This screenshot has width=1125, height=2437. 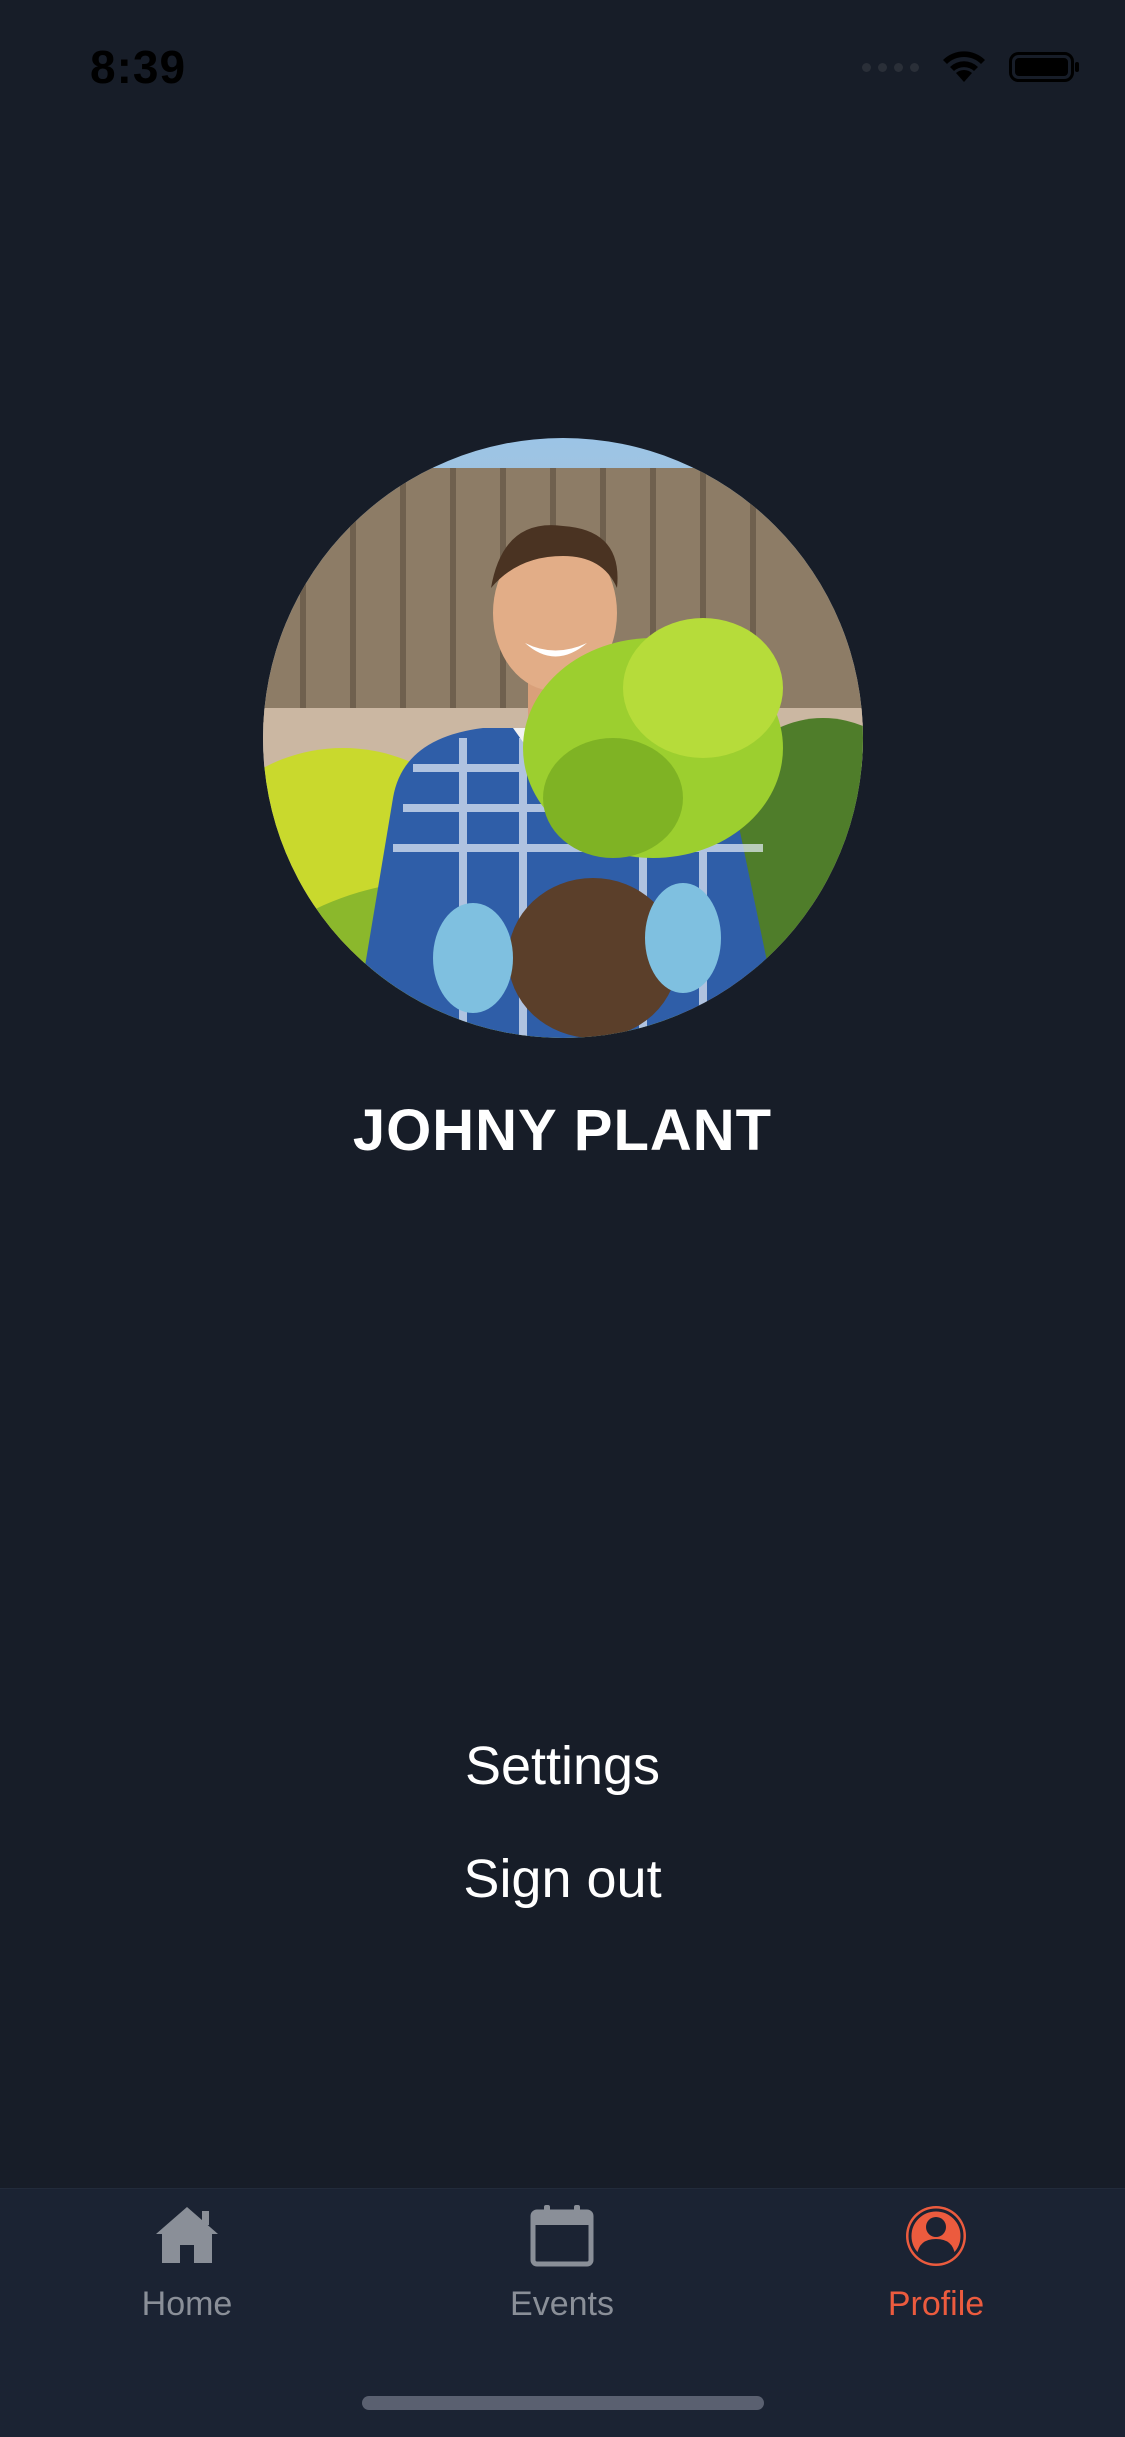 What do you see at coordinates (936, 2236) in the screenshot?
I see `user-circle-icon` at bounding box center [936, 2236].